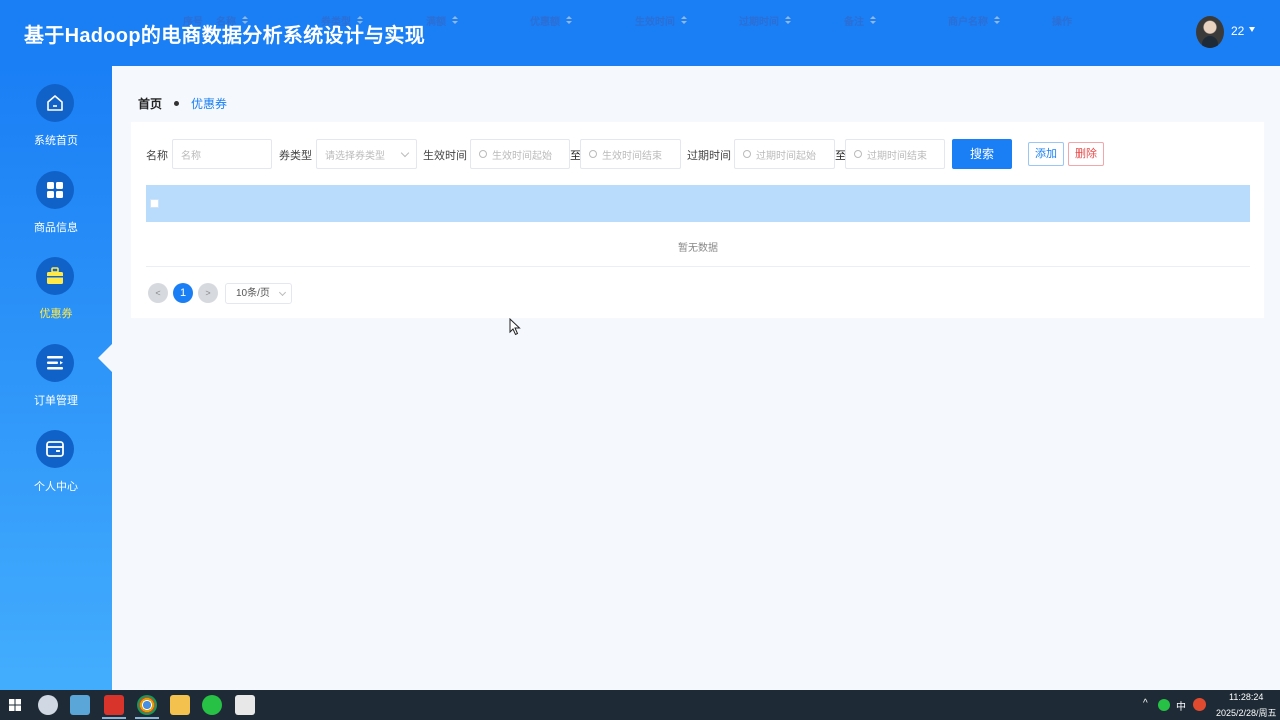  I want to click on expire-label: 过期时间, so click(709, 156).